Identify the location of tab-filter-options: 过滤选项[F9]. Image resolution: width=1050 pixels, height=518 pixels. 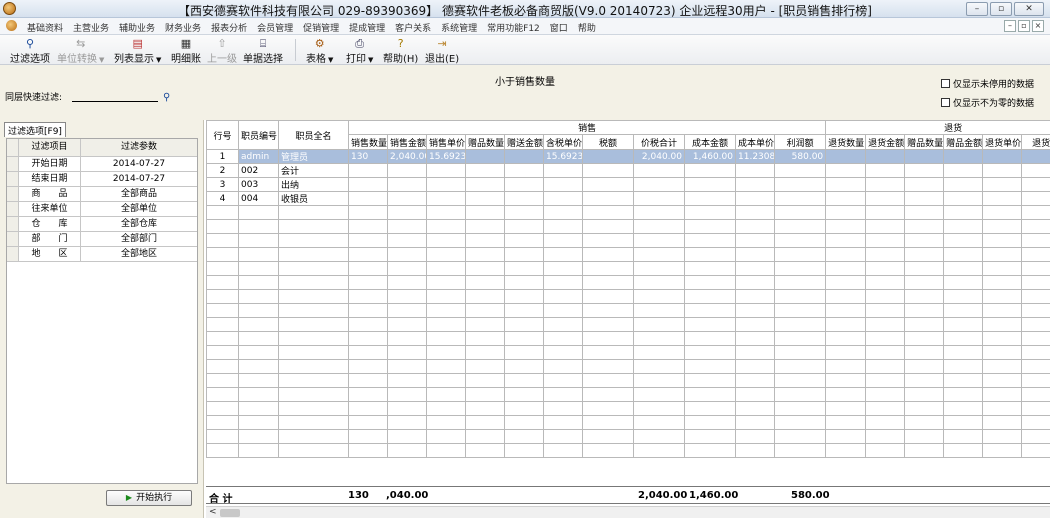
(35, 129).